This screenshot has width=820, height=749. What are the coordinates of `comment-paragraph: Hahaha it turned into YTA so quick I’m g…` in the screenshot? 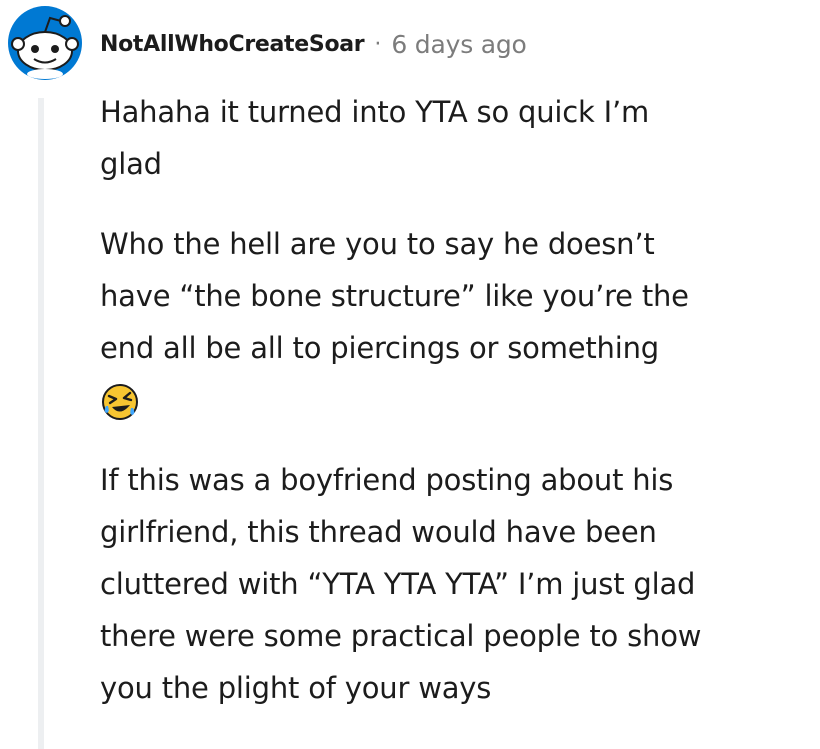 It's located at (450, 138).